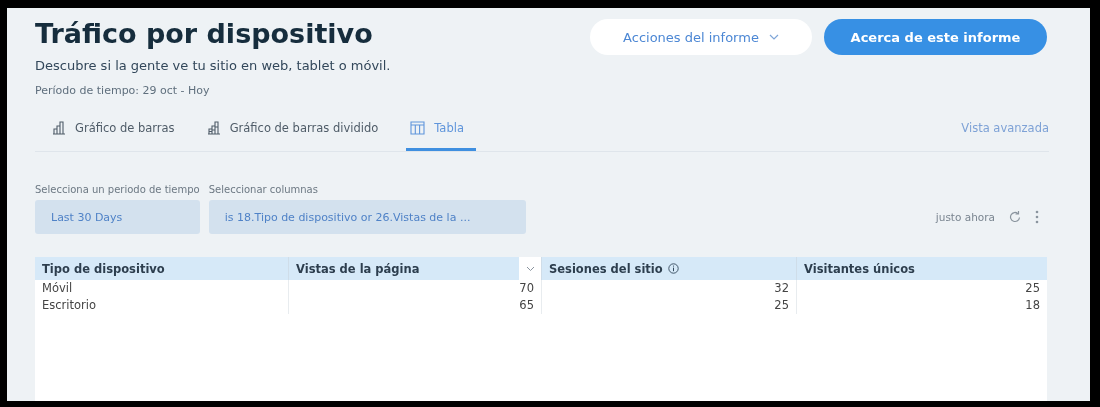 This screenshot has width=1100, height=407. What do you see at coordinates (161, 268) in the screenshot?
I see `column-header: Tipo de dispositivo` at bounding box center [161, 268].